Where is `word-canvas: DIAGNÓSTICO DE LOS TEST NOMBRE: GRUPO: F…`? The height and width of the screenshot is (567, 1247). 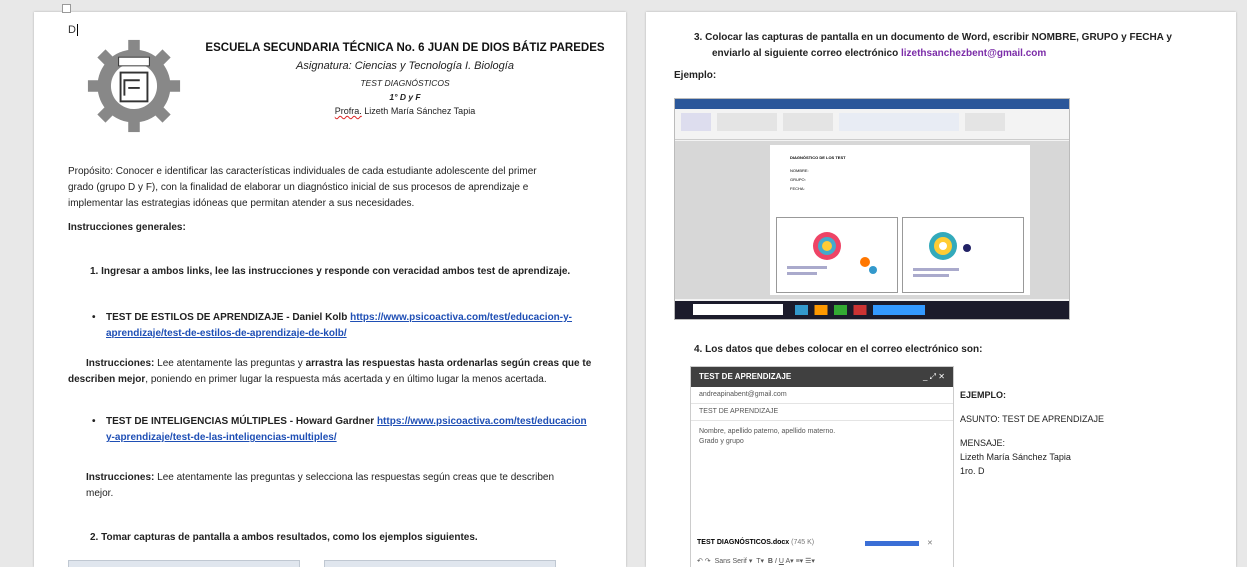
word-canvas: DIAGNÓSTICO DE LOS TEST NOMBRE: GRUPO: F… is located at coordinates (872, 220).